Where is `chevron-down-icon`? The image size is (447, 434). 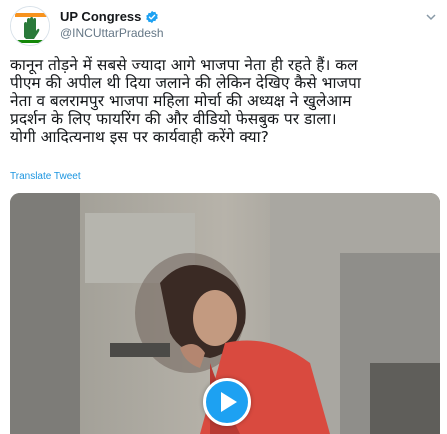 chevron-down-icon is located at coordinates (431, 17).